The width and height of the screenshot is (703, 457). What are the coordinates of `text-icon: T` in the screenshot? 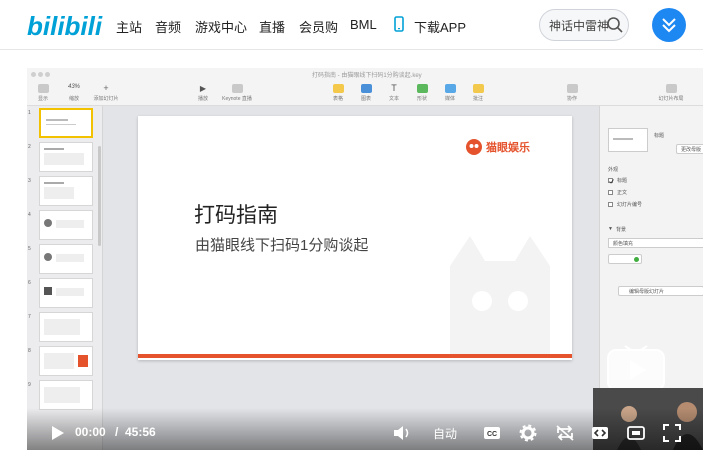 It's located at (394, 88).